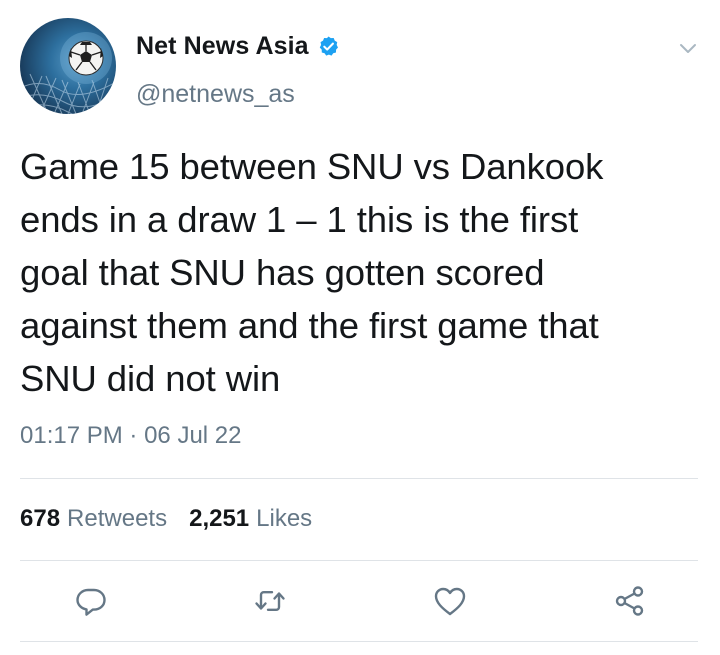 The height and width of the screenshot is (655, 720). I want to click on like-button, so click(450, 601).